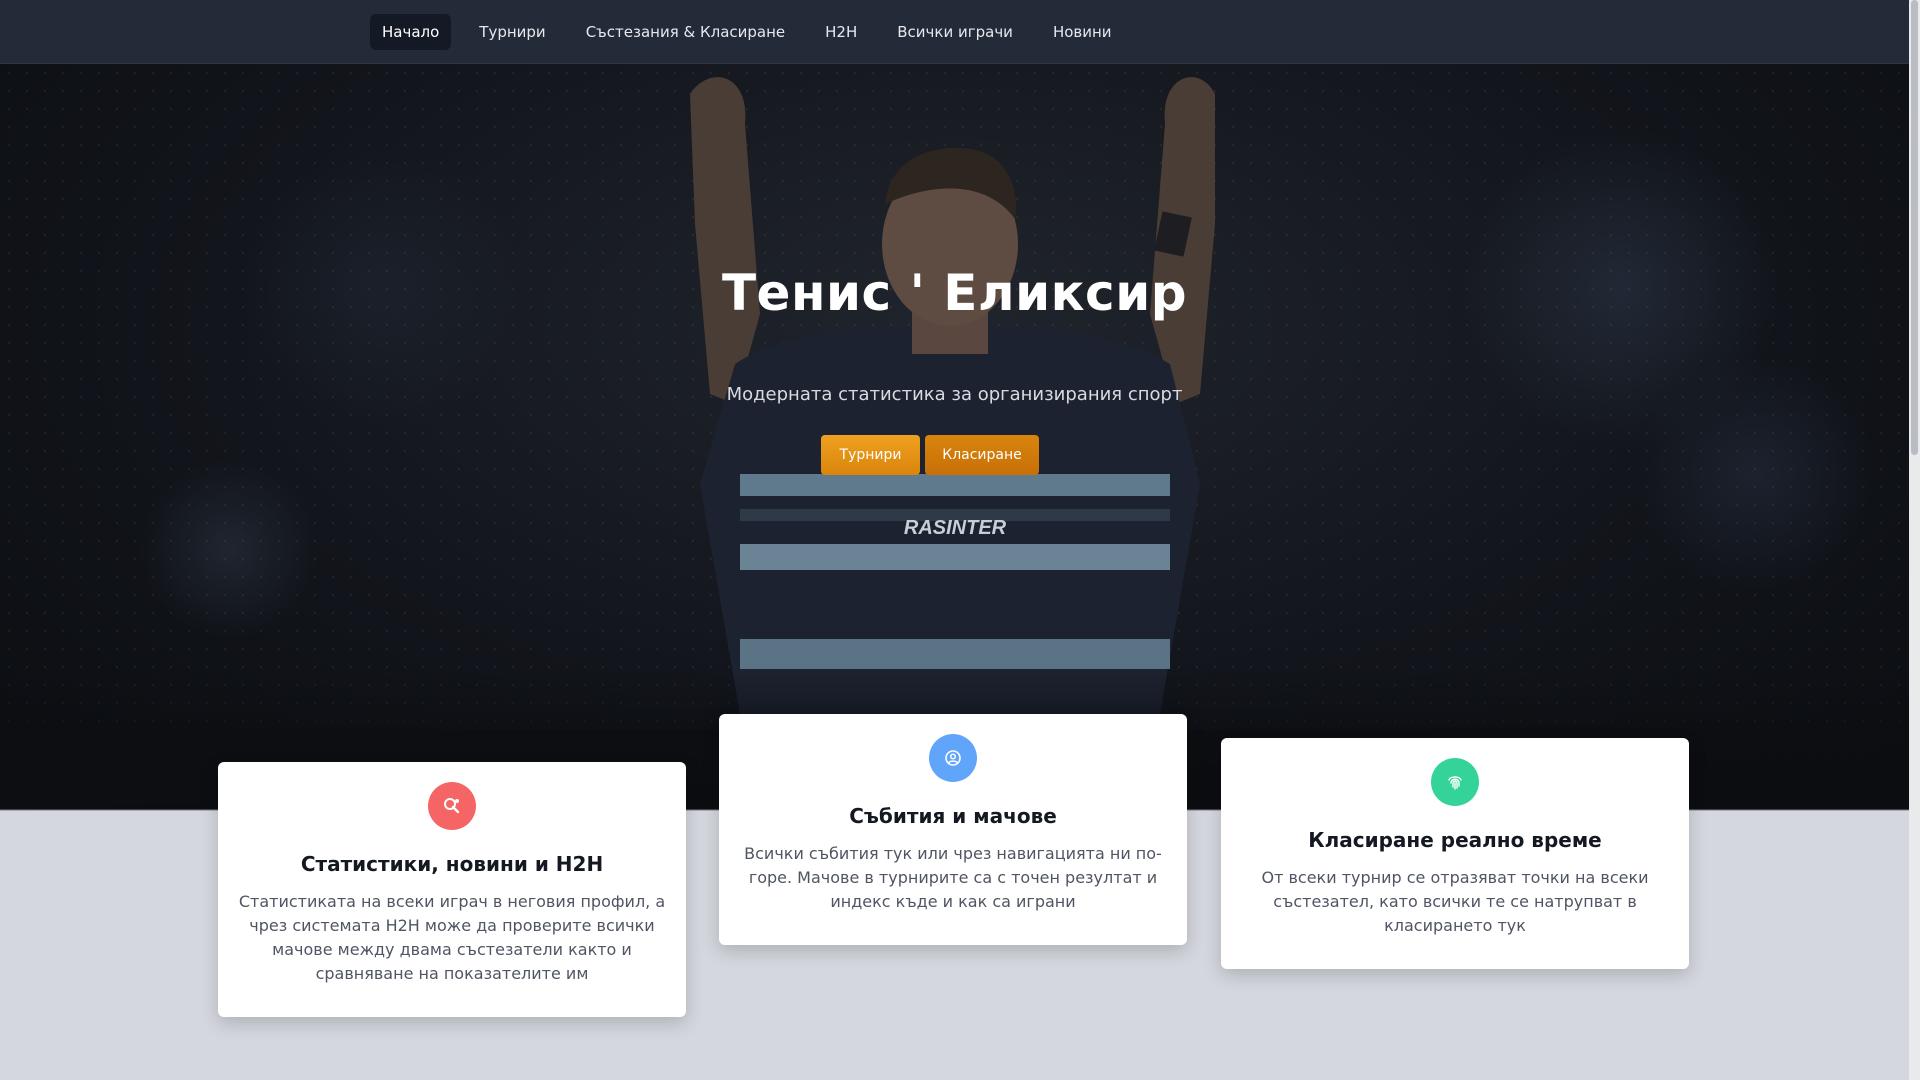 The width and height of the screenshot is (1920, 1080). What do you see at coordinates (512, 32) in the screenshot?
I see `nav-item-tournaments: Турнири` at bounding box center [512, 32].